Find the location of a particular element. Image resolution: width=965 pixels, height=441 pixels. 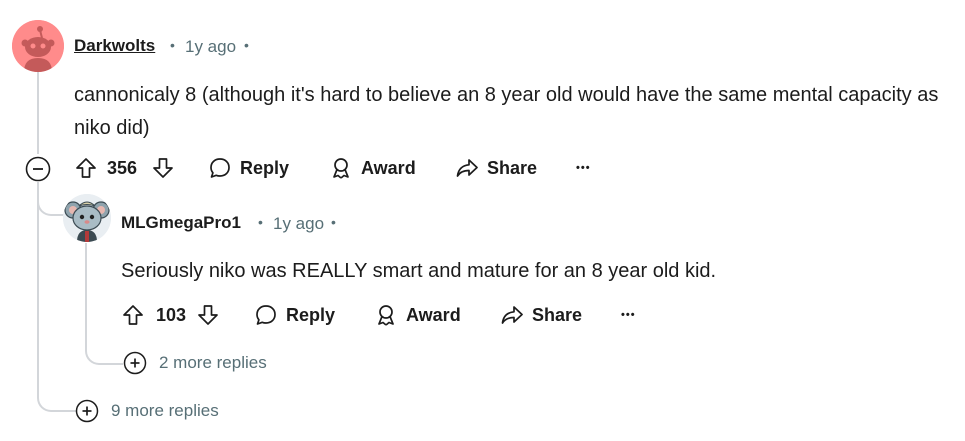

reply-username: MLGmegaPro1 is located at coordinates (181, 223).